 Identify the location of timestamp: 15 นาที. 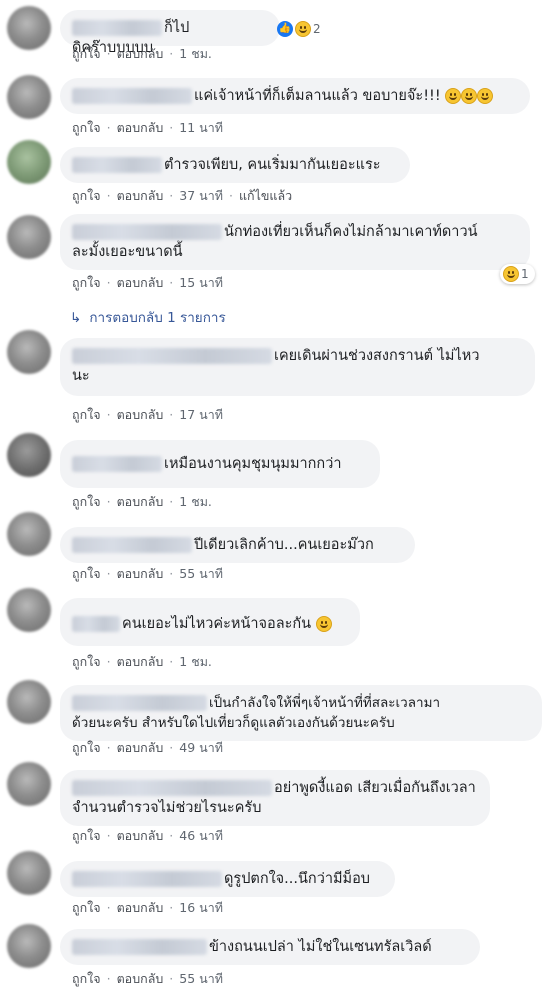
(201, 282).